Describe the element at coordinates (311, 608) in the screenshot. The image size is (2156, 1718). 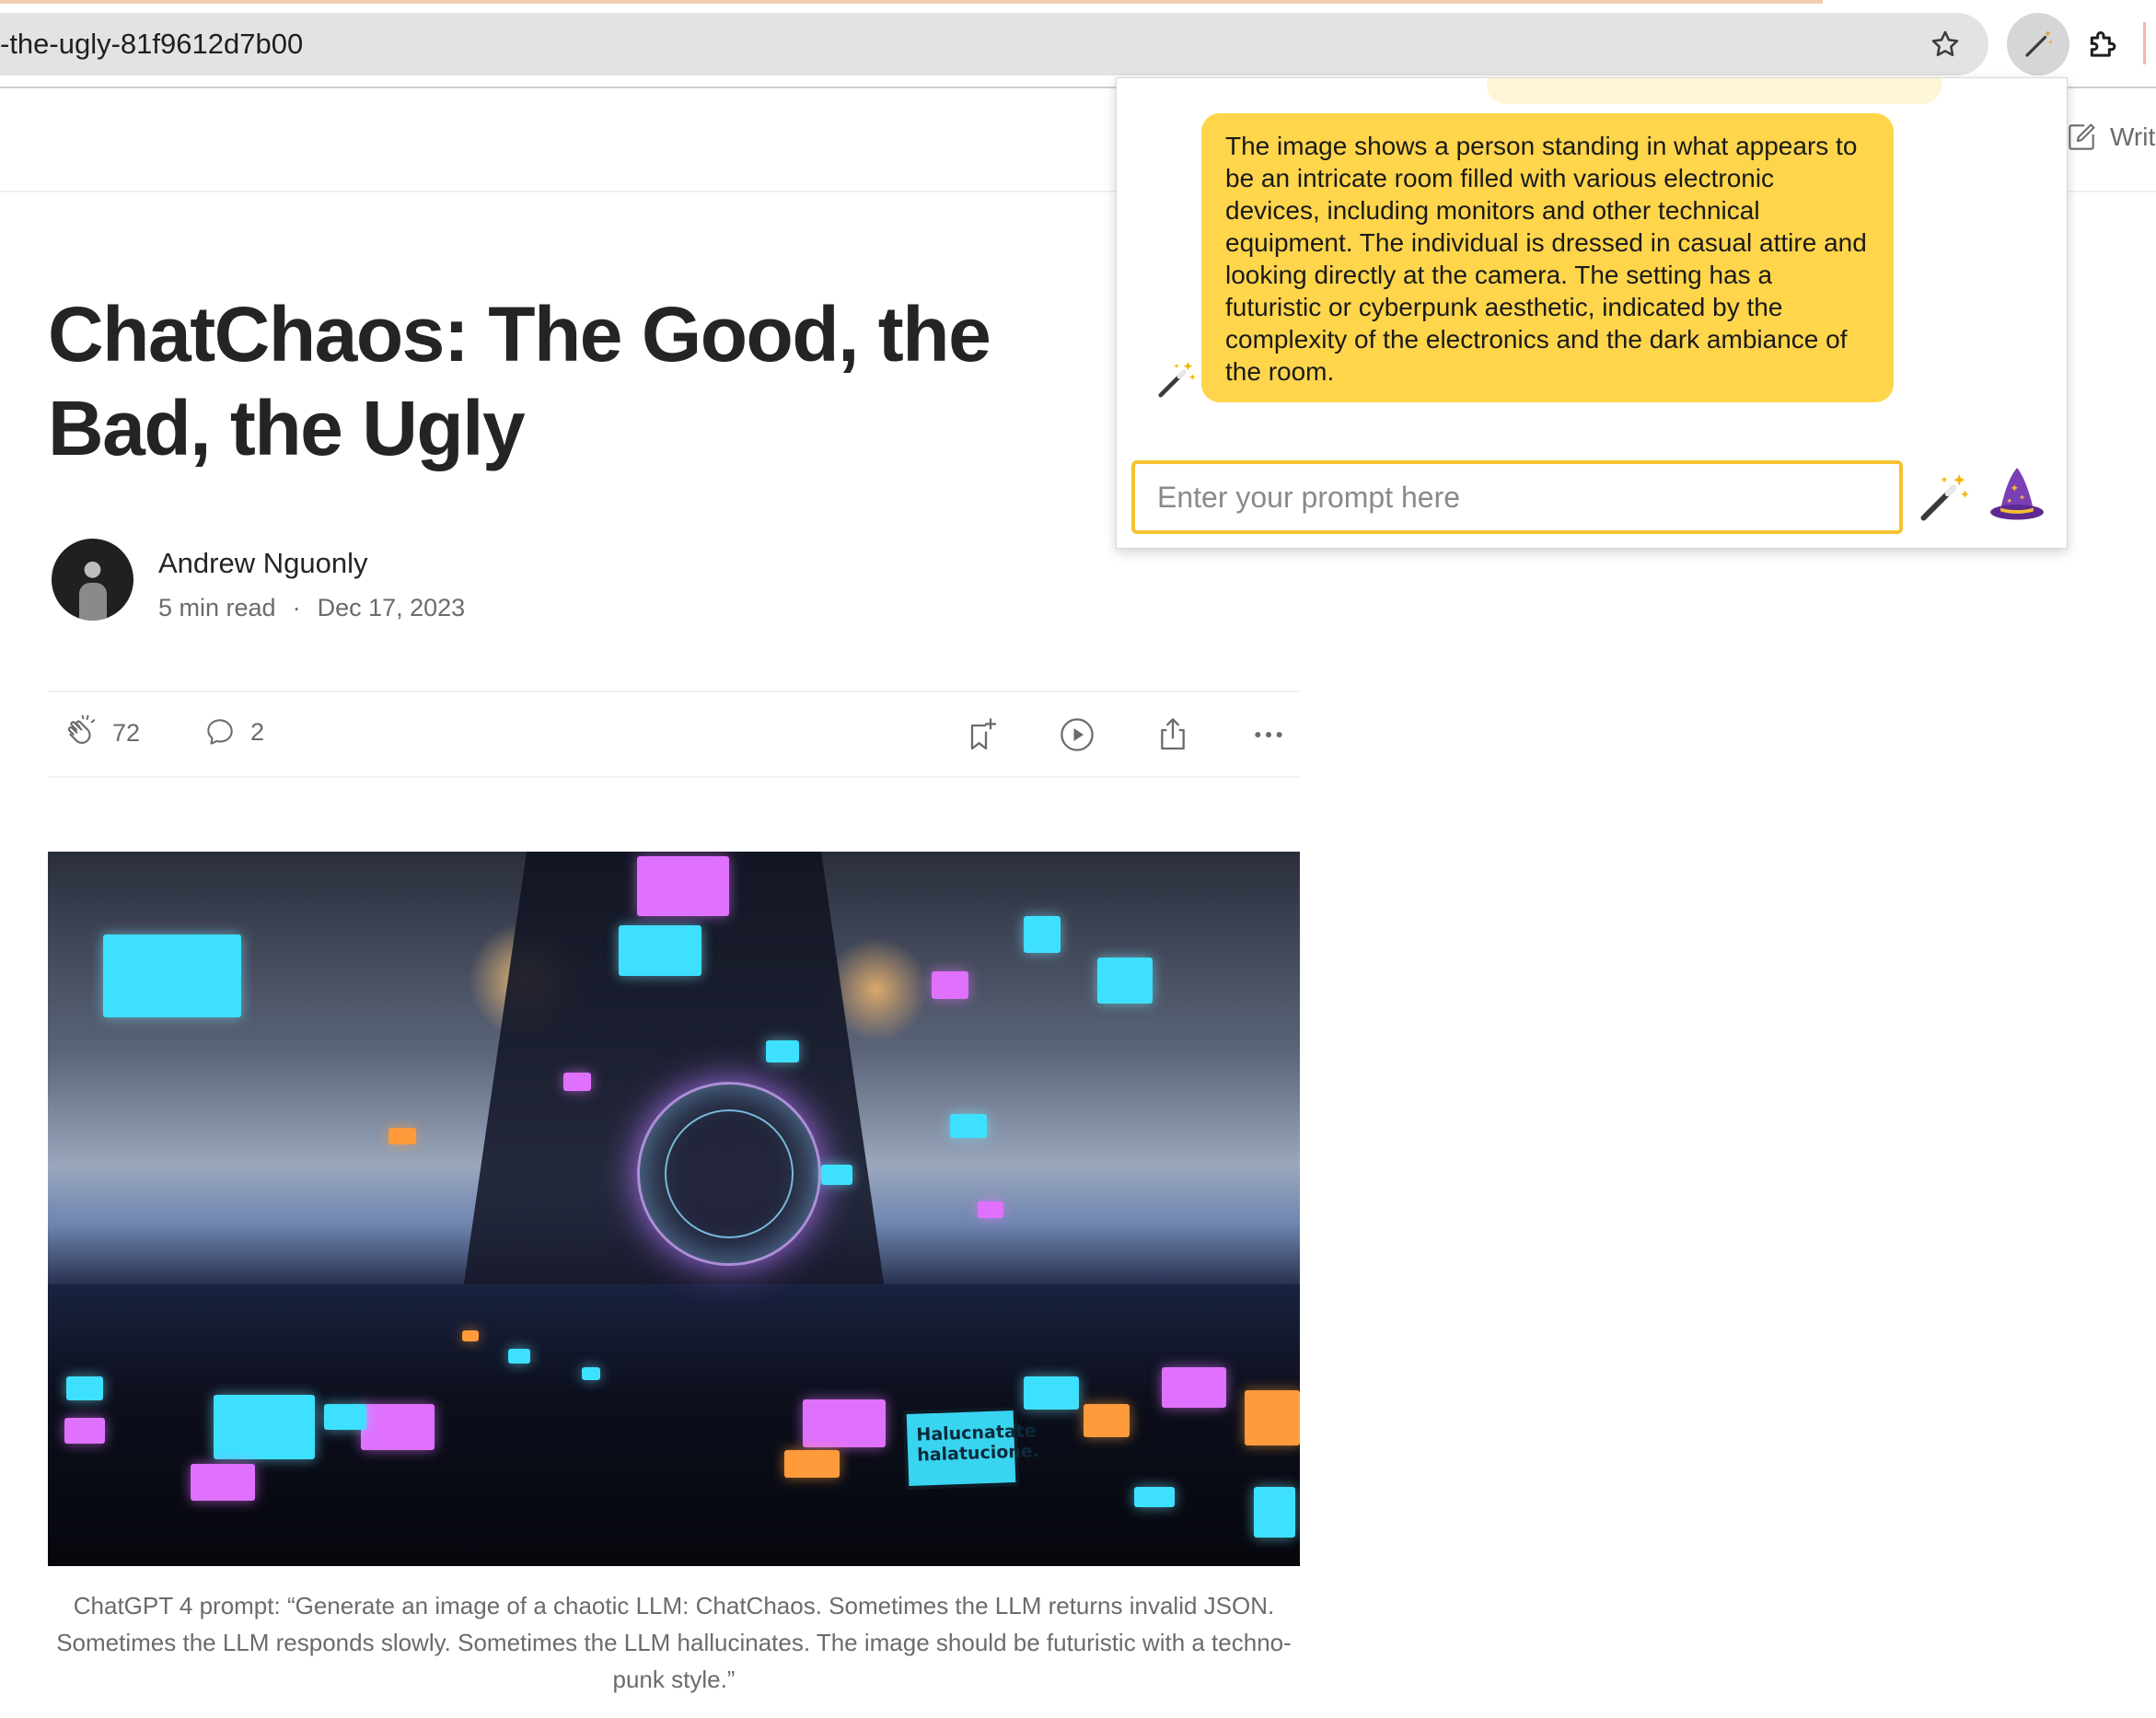
I see `article-meta: 5 min read · Dec 17, 2023` at that location.